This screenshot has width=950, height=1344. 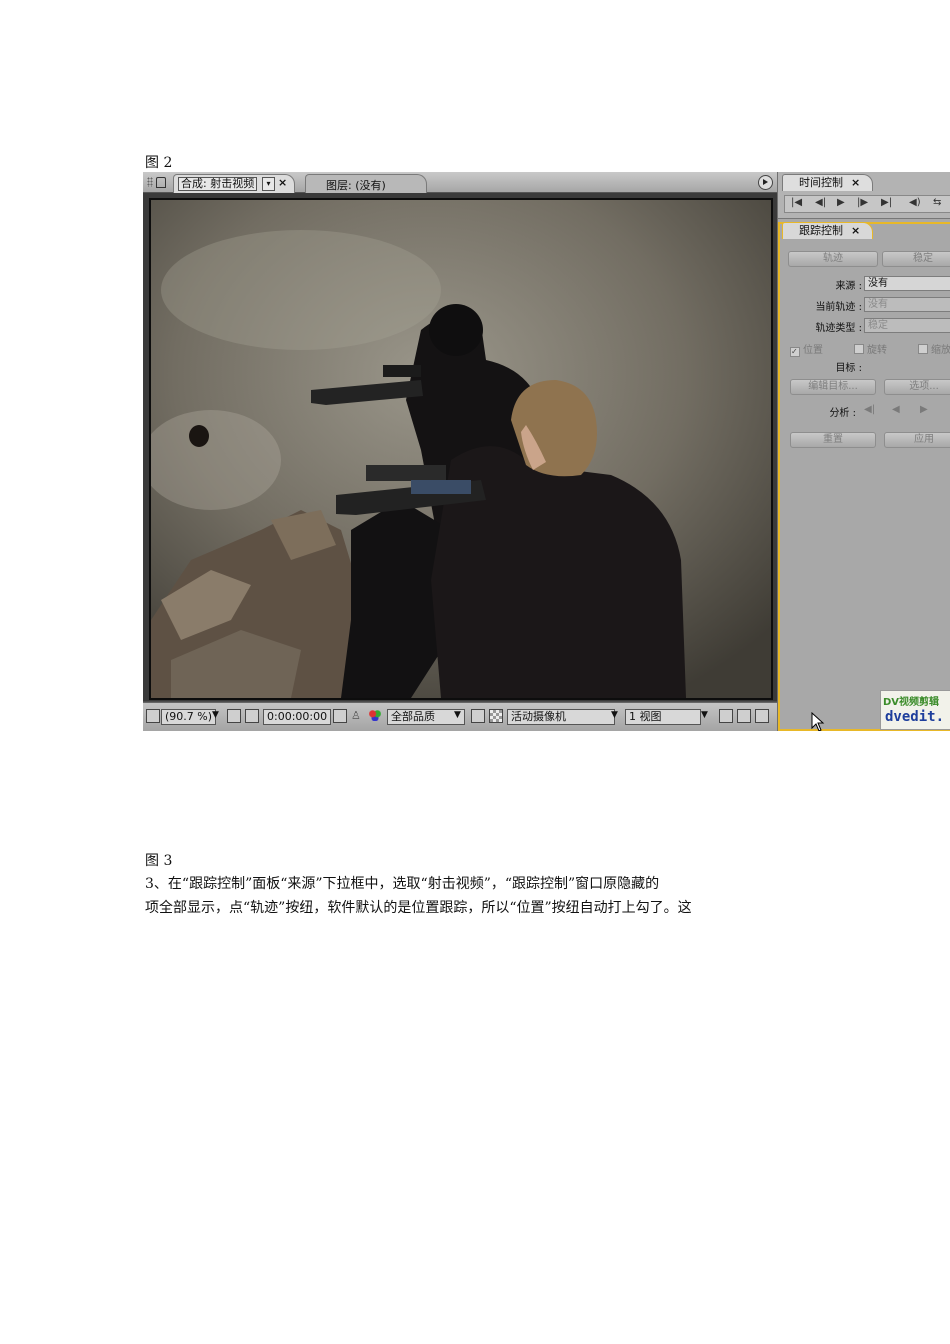 I want to click on source-dropdown: 没有, so click(x=907, y=283).